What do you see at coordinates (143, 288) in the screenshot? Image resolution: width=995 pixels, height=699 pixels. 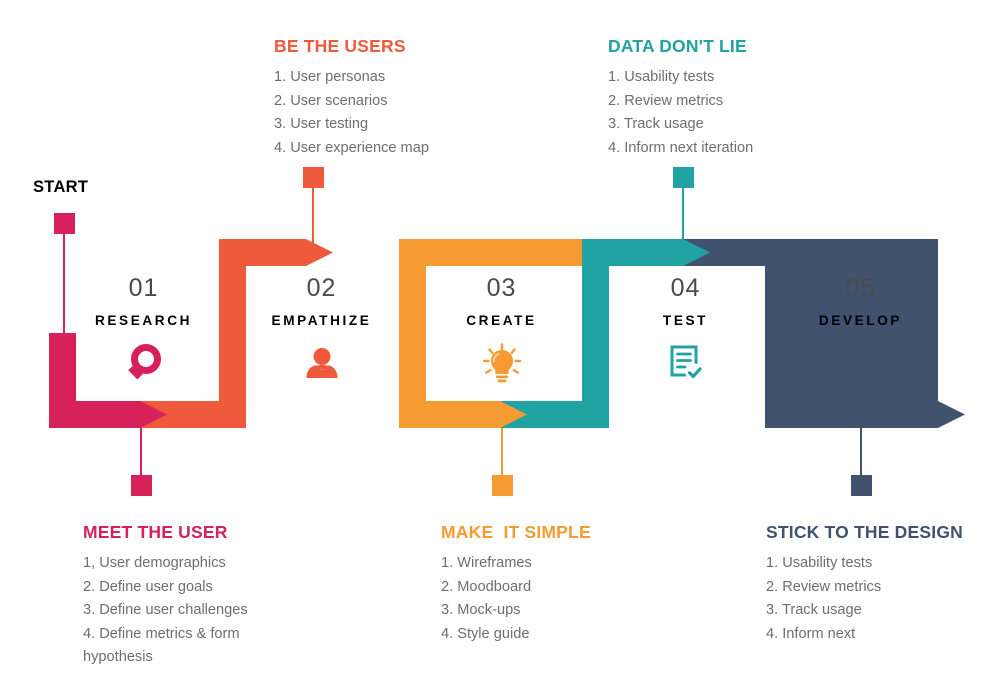 I see `step-number-01: 01` at bounding box center [143, 288].